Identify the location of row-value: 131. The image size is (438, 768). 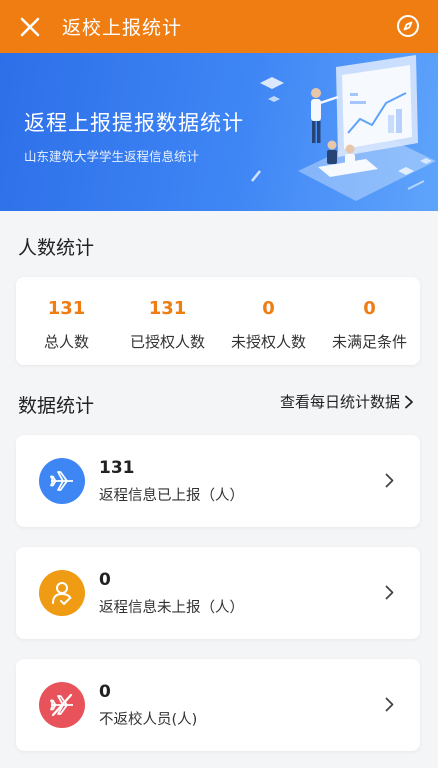
(117, 467).